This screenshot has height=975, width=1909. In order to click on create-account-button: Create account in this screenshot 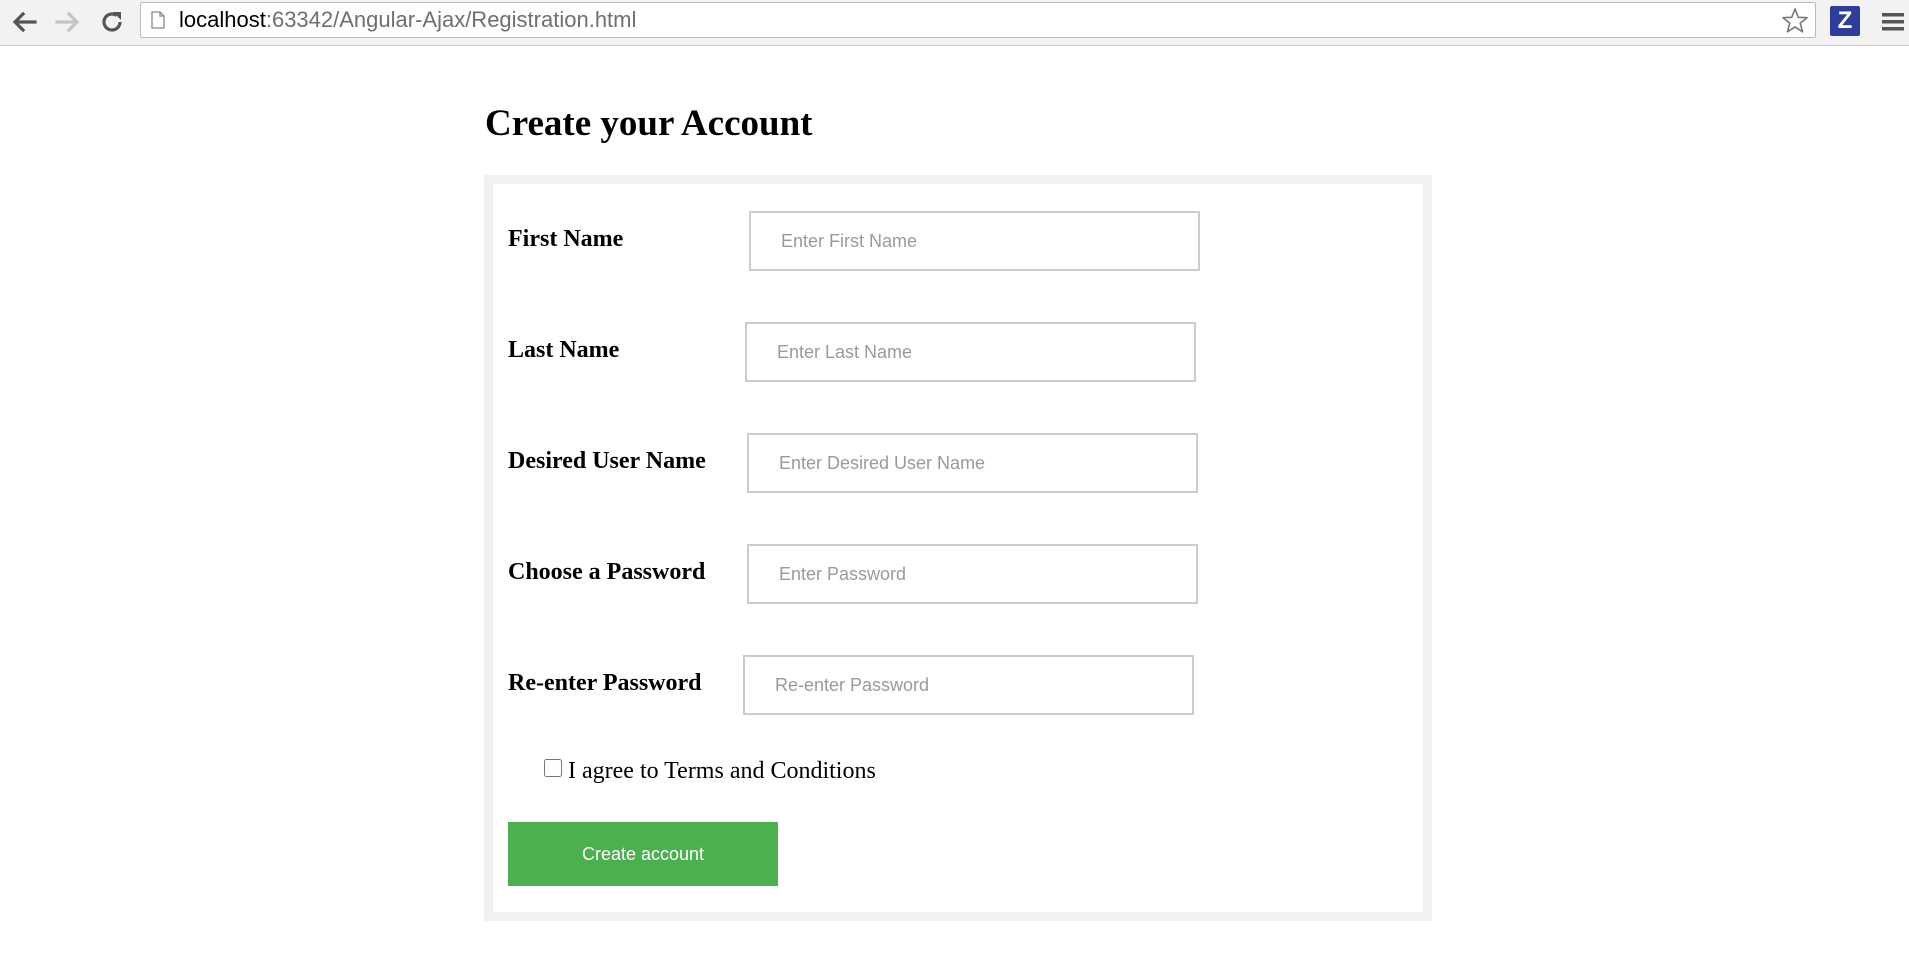, I will do `click(643, 854)`.